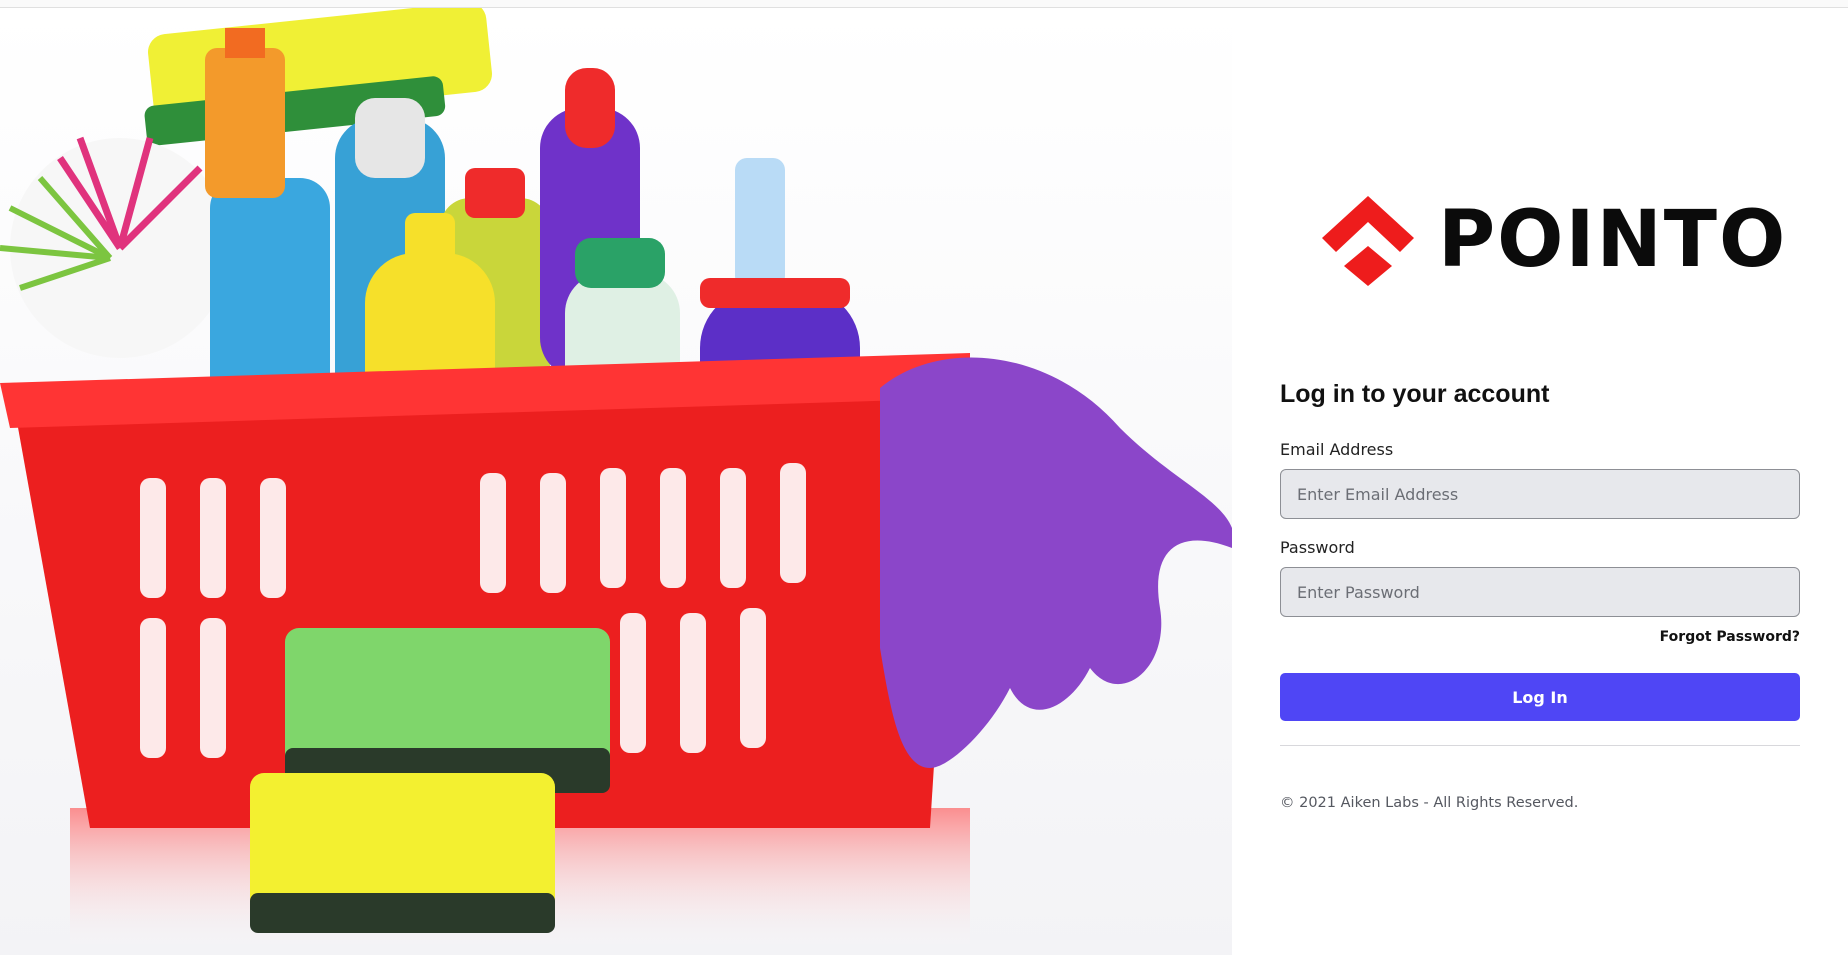 This screenshot has height=955, width=1848. I want to click on password-label: Password, so click(1317, 547).